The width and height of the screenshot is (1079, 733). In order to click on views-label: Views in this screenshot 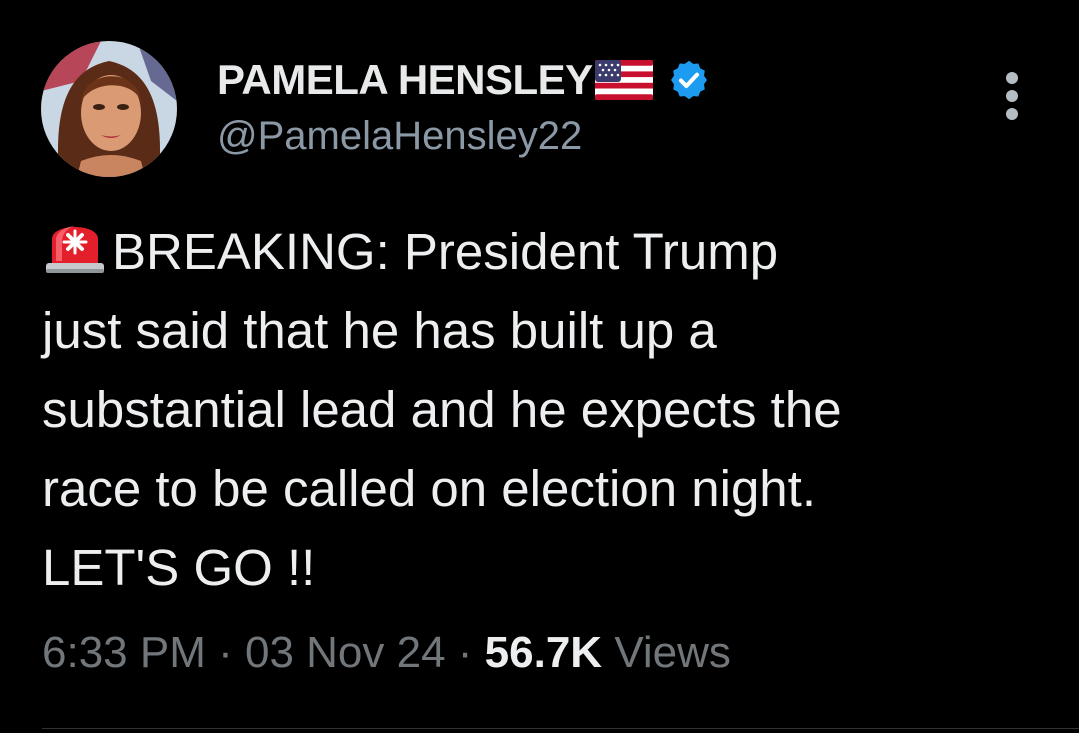, I will do `click(666, 652)`.